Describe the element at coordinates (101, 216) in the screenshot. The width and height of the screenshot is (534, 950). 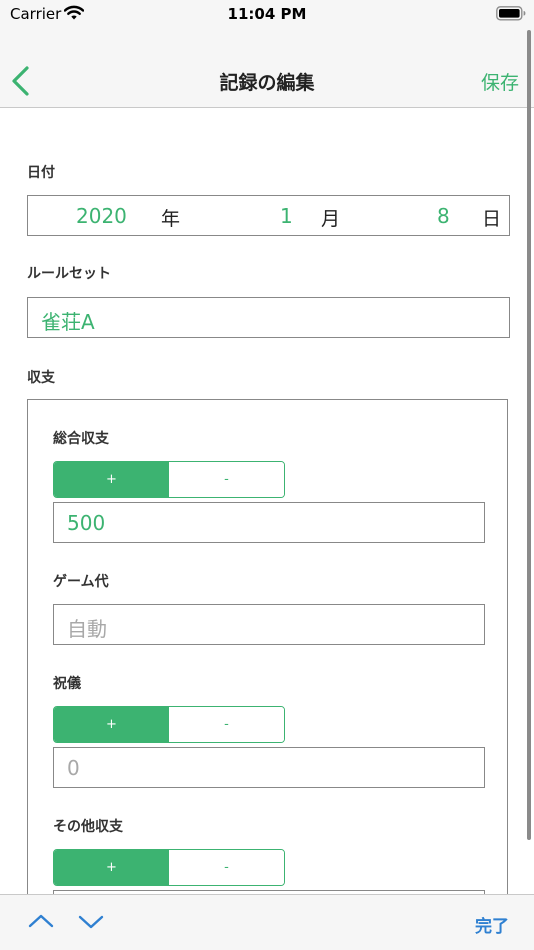
I see `year-value: 2020` at that location.